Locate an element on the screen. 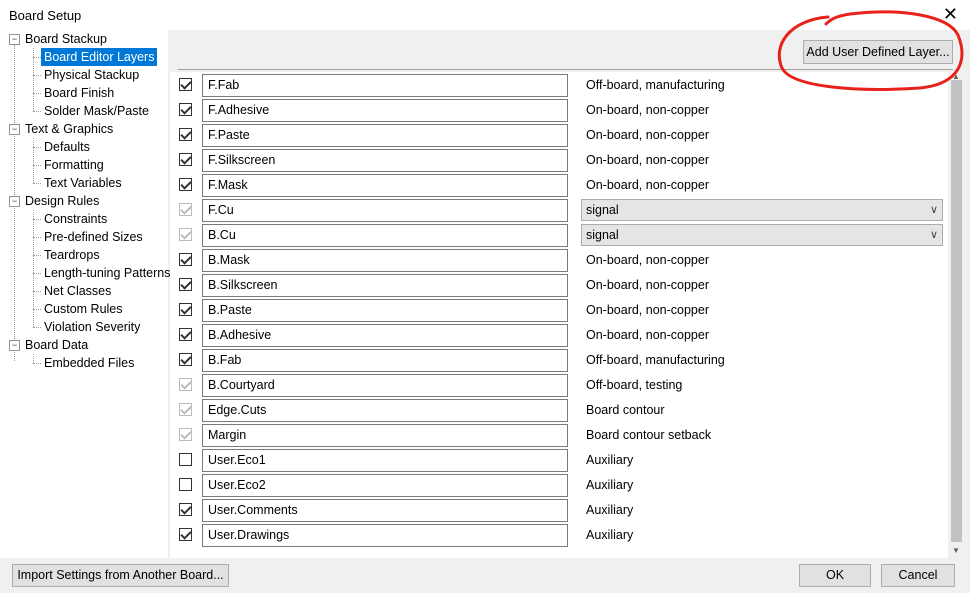 The image size is (970, 593). tree-item-teardrops: Teardrops is located at coordinates (72, 255).